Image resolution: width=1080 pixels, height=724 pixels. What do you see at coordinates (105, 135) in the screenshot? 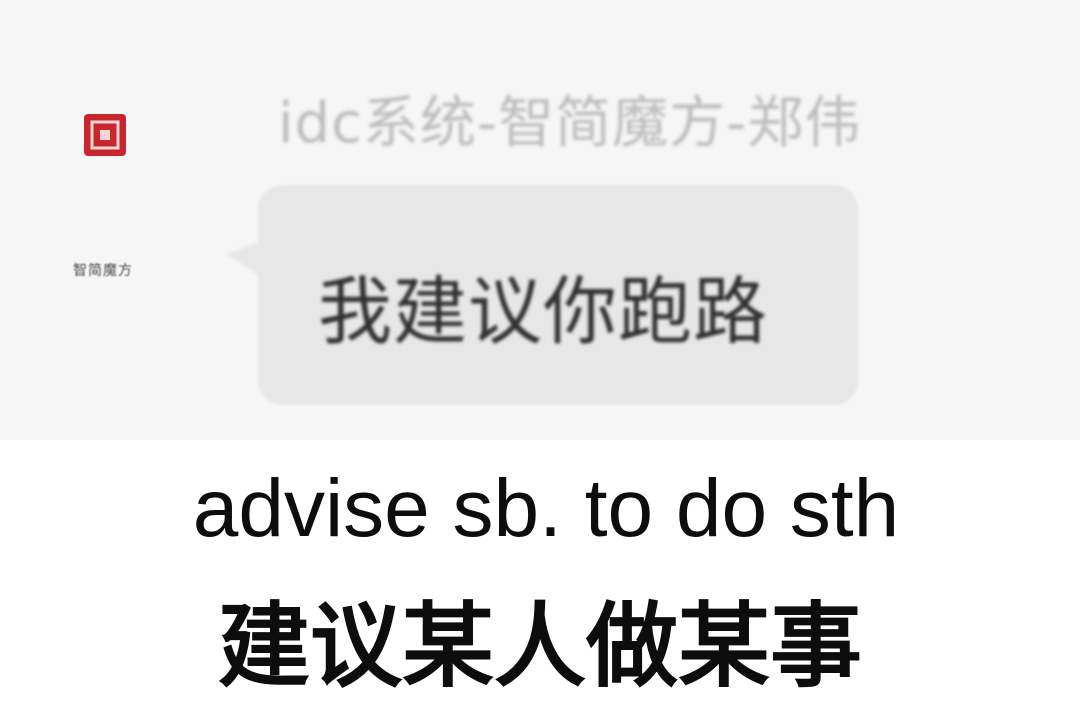
I see `red-square-logo-icon` at bounding box center [105, 135].